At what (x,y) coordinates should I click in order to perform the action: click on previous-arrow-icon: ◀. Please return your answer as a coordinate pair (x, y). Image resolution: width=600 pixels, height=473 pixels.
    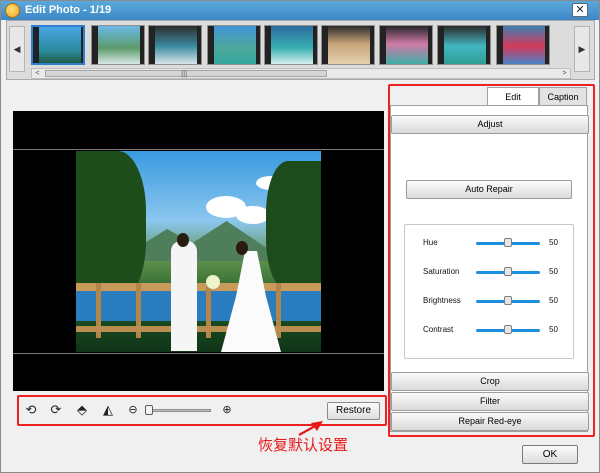
    Looking at the image, I should click on (17, 49).